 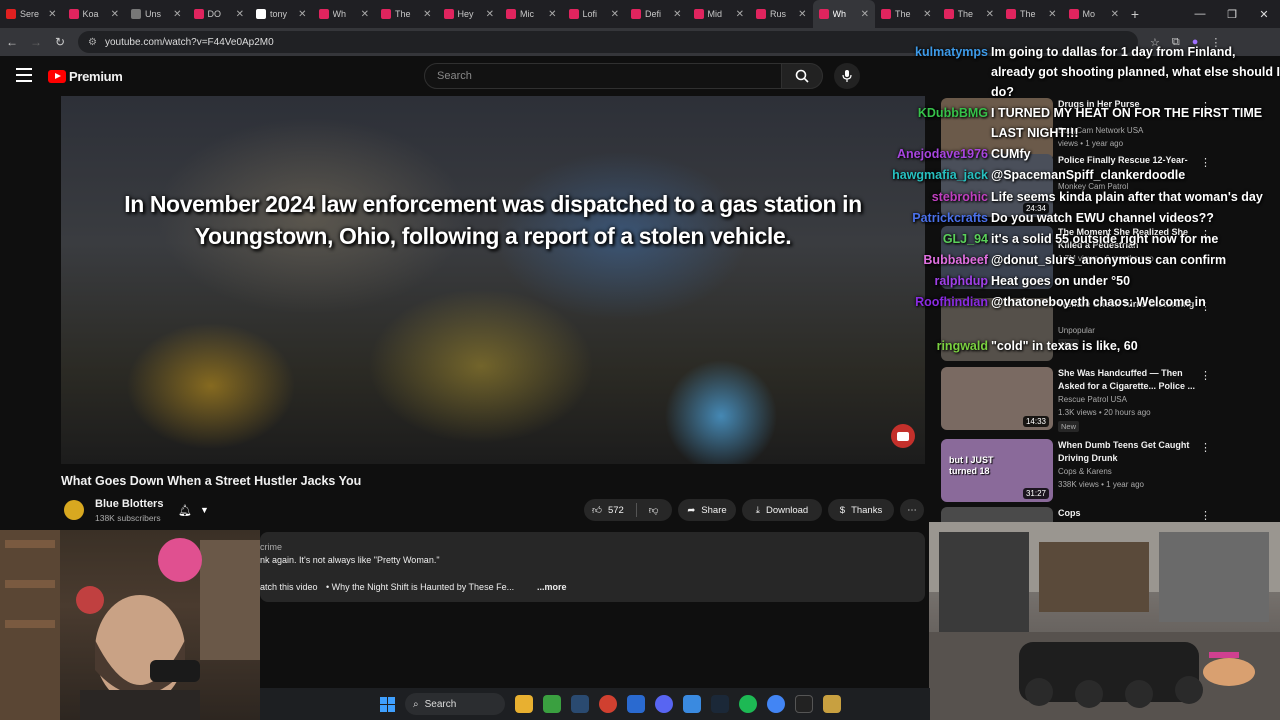 What do you see at coordinates (1094, 14) in the screenshot?
I see `browser-tab: Mo ✕` at bounding box center [1094, 14].